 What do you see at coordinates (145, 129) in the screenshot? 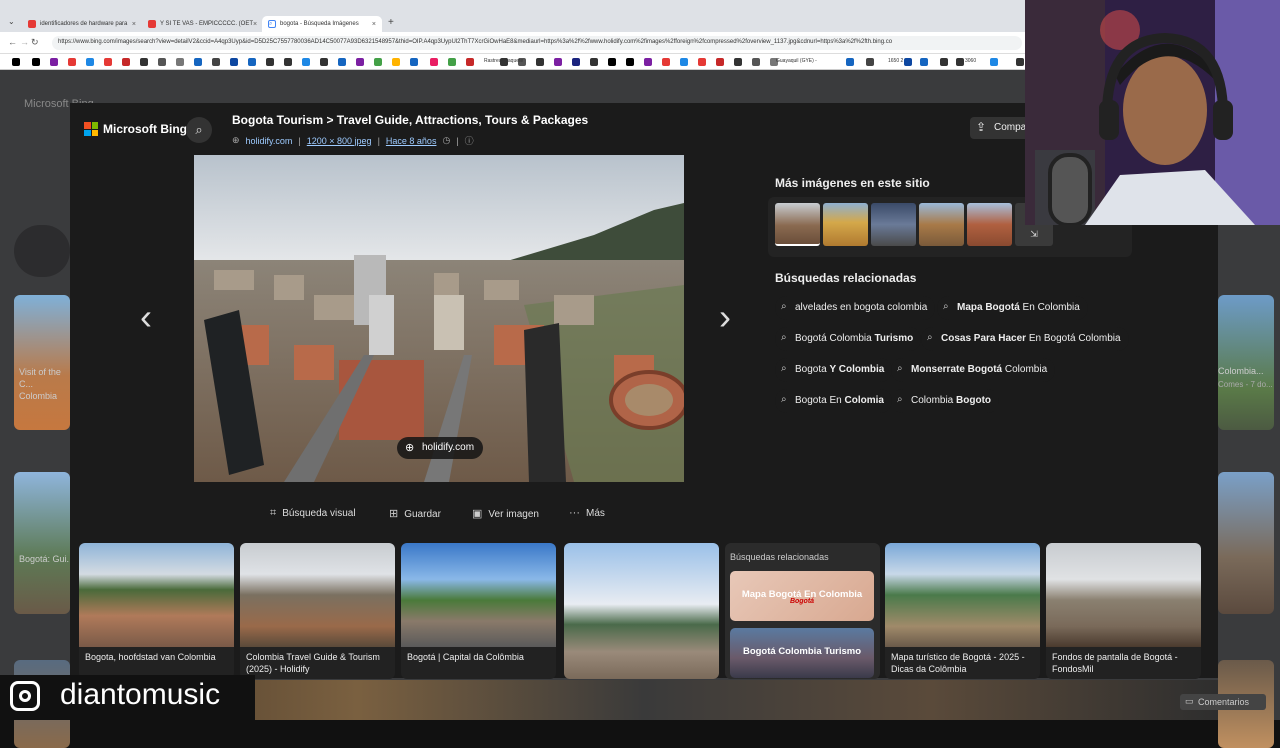
I see `brand-name: Microsoft Bing` at bounding box center [145, 129].